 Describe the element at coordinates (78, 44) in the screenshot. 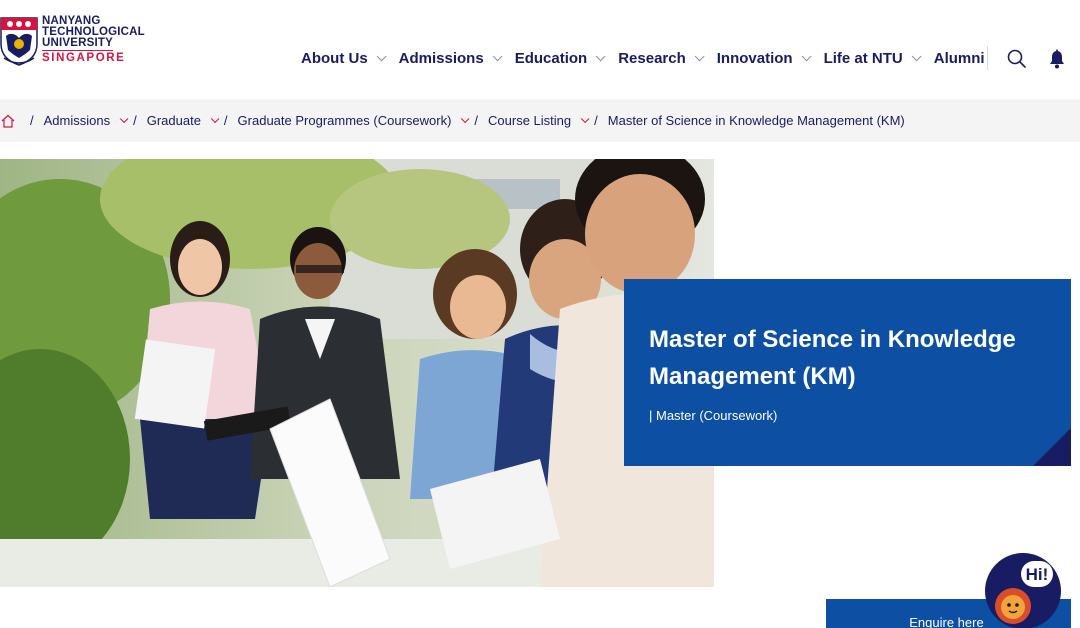

I see `logo-line-3: UNIVERSITY` at that location.